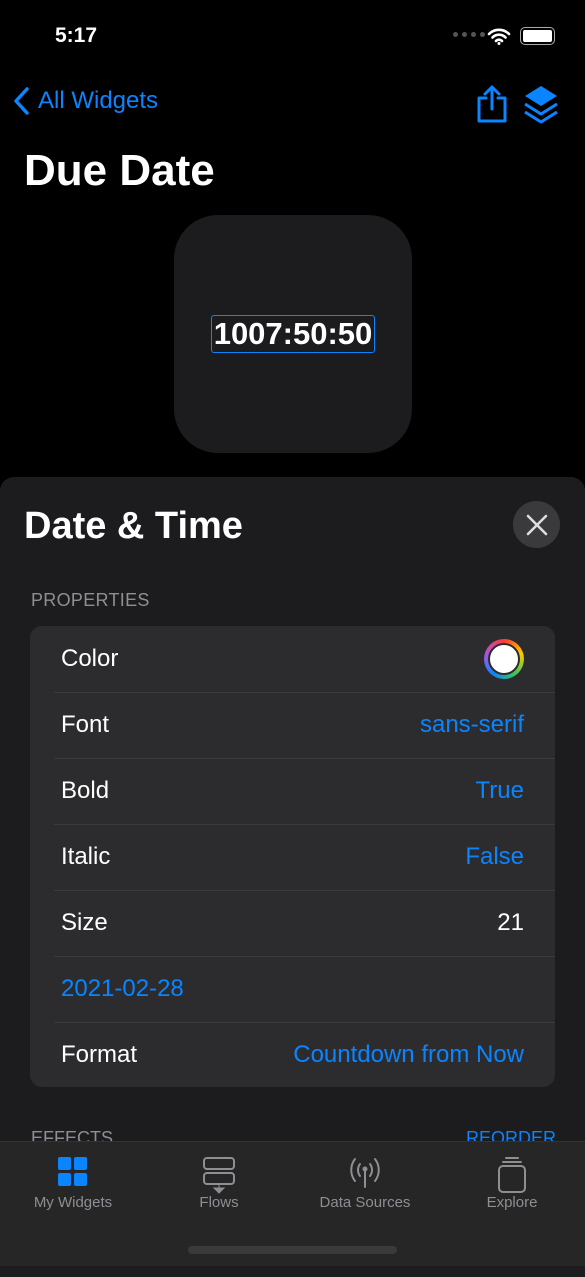 The height and width of the screenshot is (1277, 585). I want to click on row-label: Bold, so click(85, 790).